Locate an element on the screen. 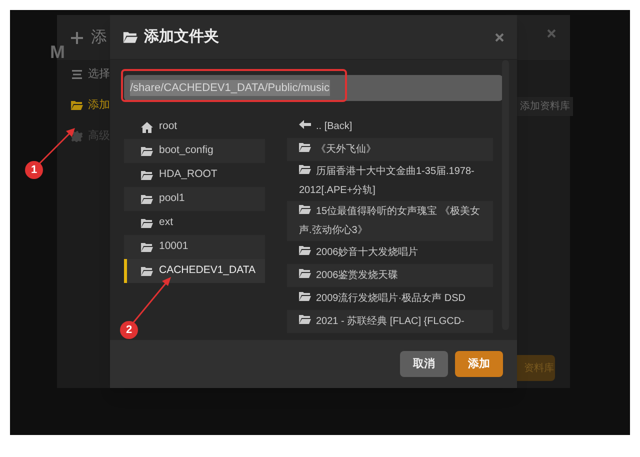 Image resolution: width=640 pixels, height=457 pixels. app-title: M is located at coordinates (57, 52).